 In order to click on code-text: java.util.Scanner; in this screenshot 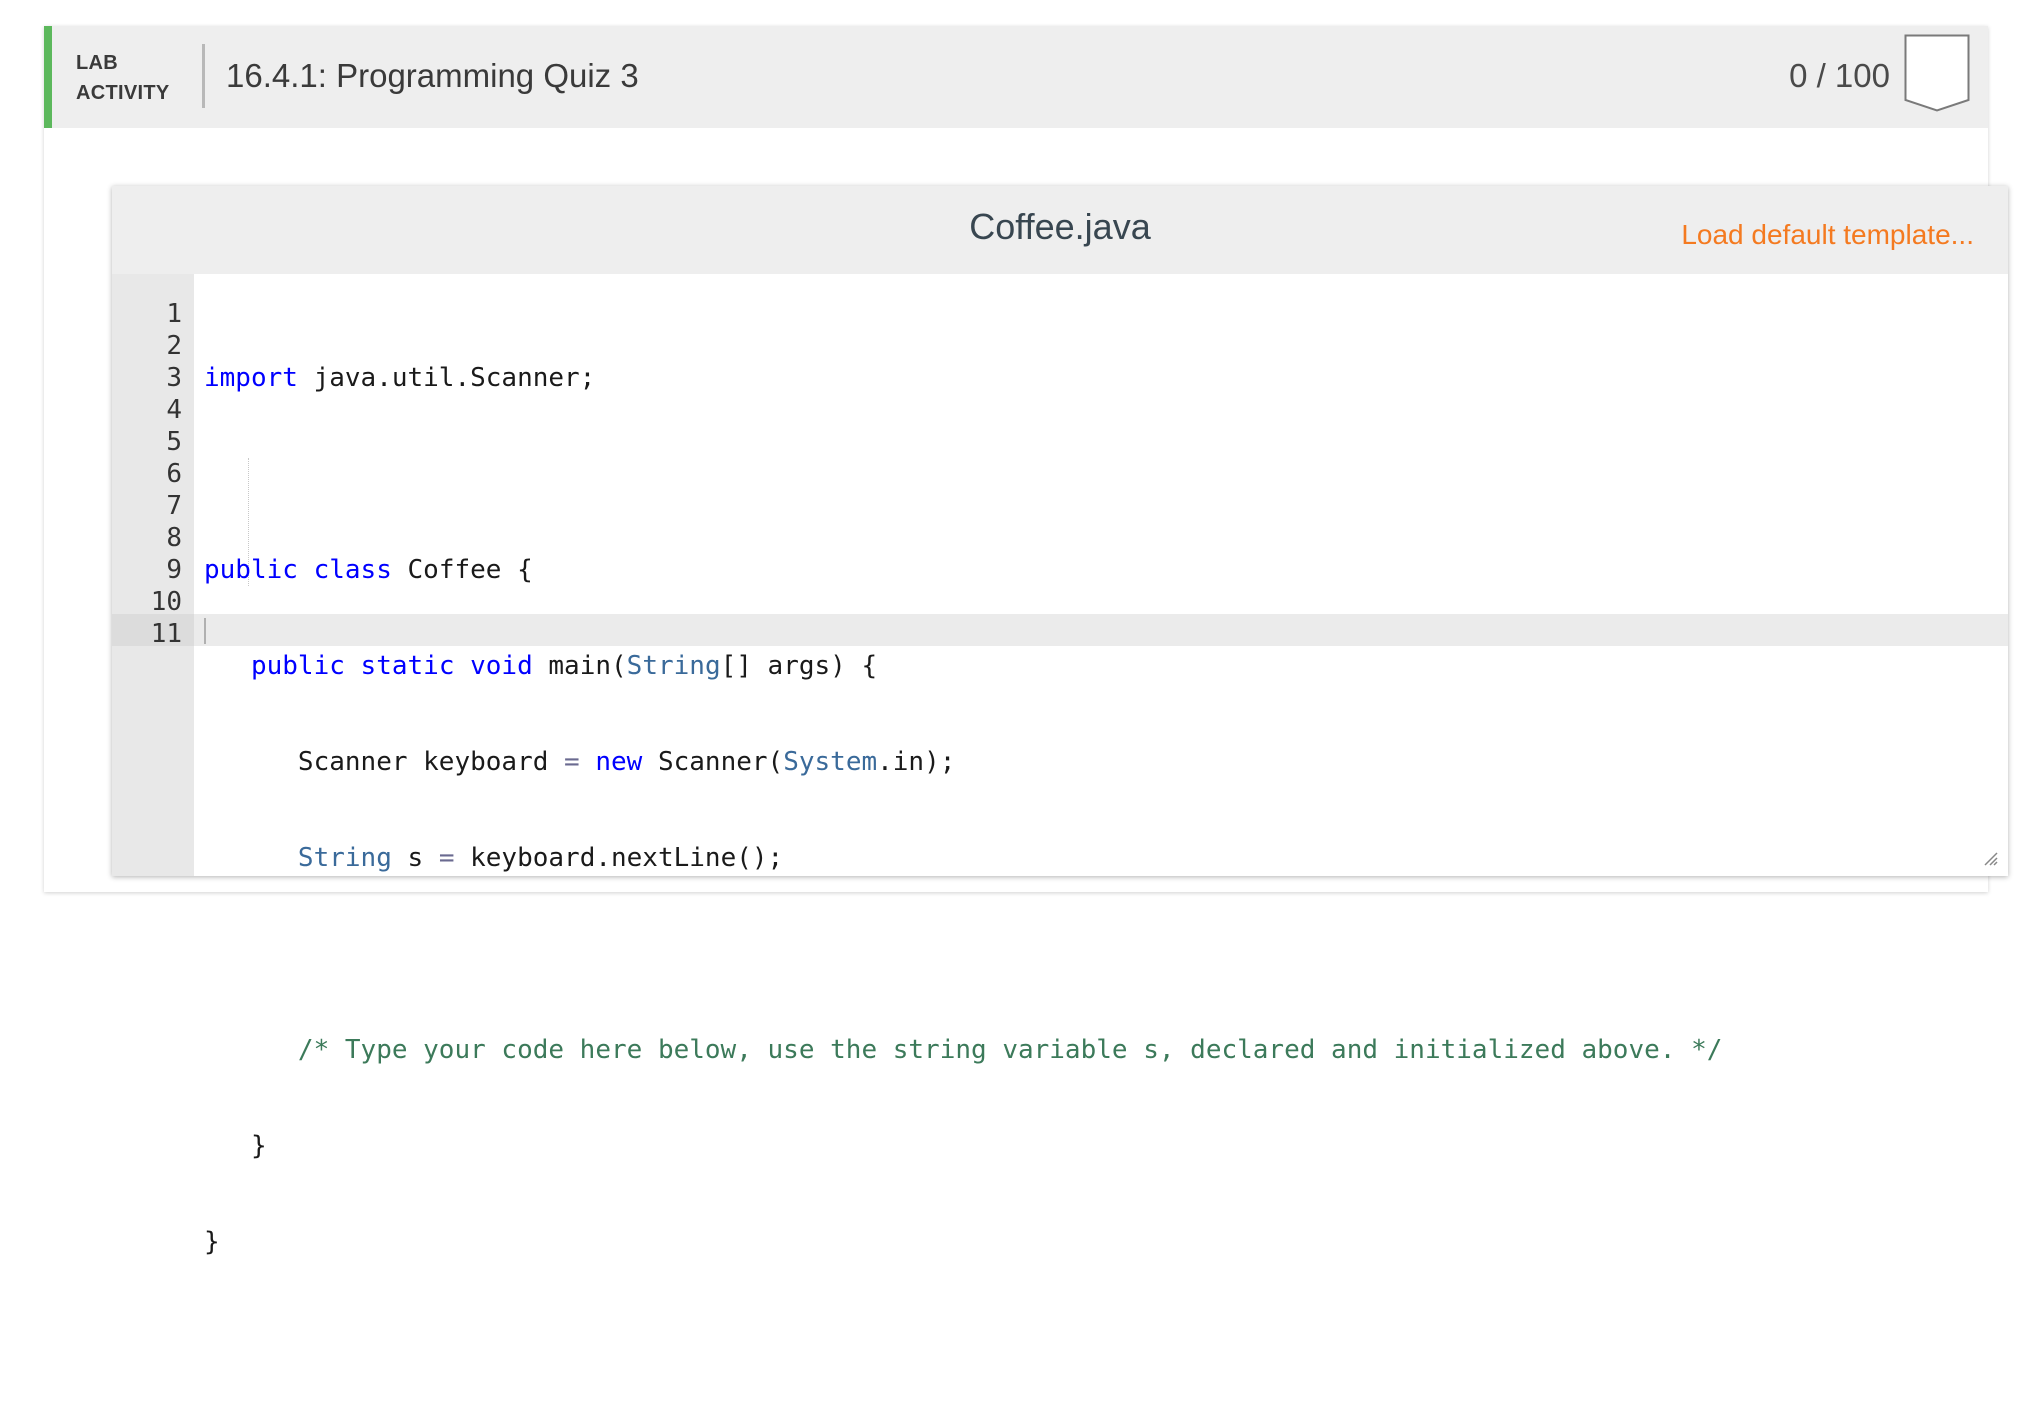, I will do `click(446, 378)`.